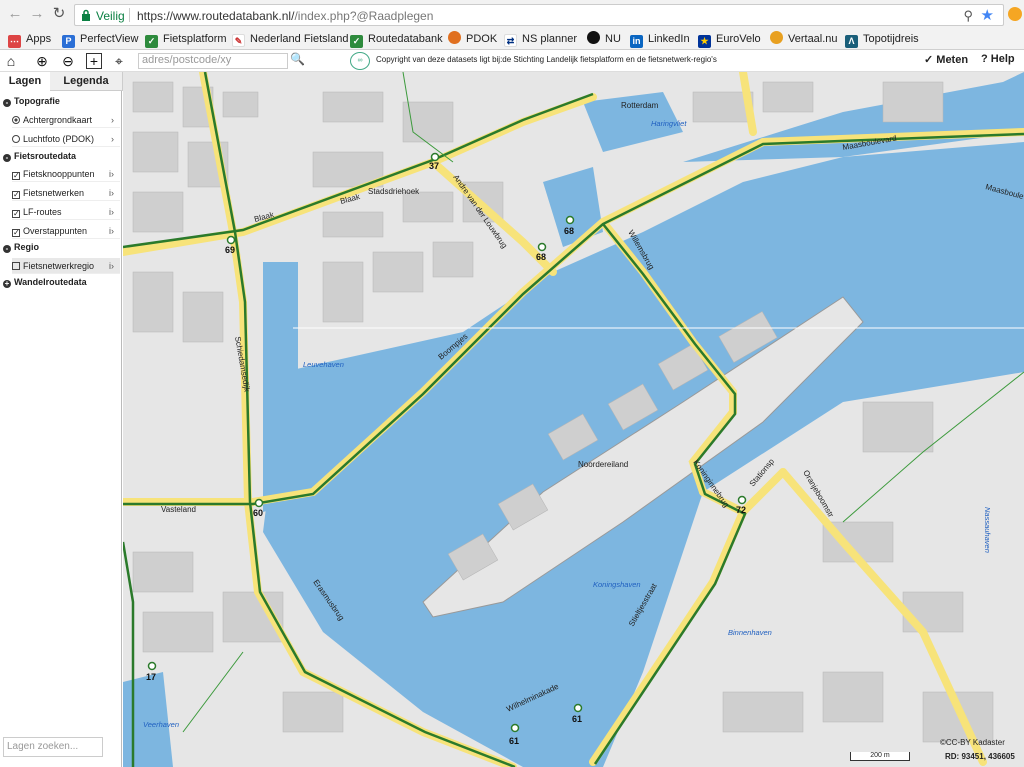  I want to click on locate-icon: ⌖, so click(119, 61).